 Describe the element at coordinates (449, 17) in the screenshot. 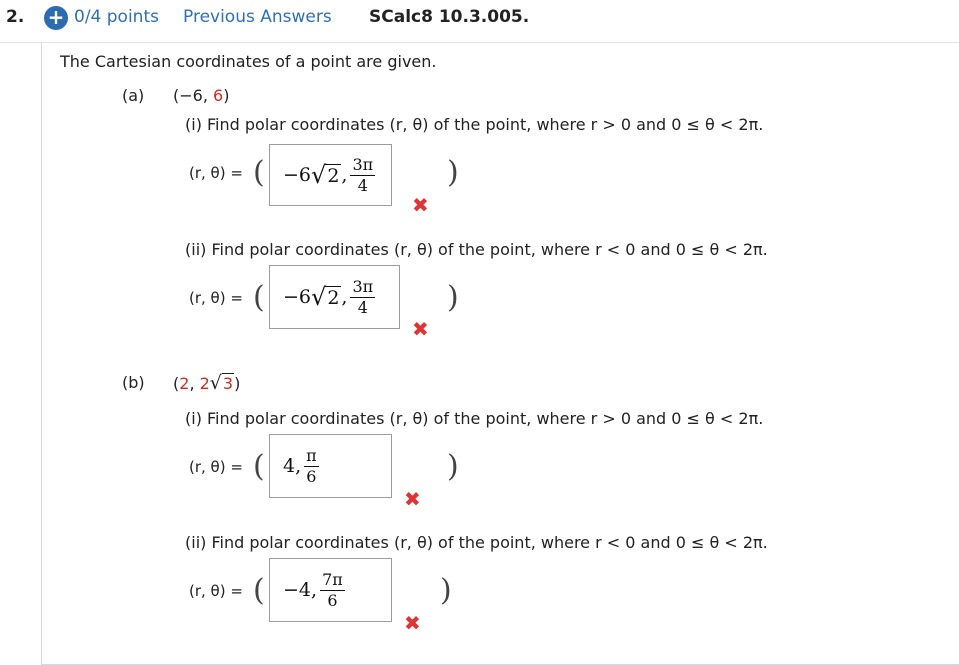

I see `question-code: SCalc8 10.3.005.` at that location.